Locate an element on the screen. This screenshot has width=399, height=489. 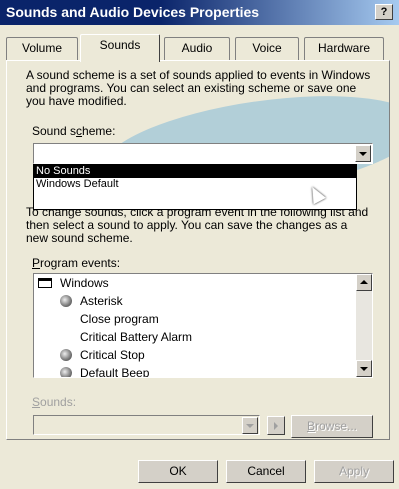
help-button: ? is located at coordinates (384, 12).